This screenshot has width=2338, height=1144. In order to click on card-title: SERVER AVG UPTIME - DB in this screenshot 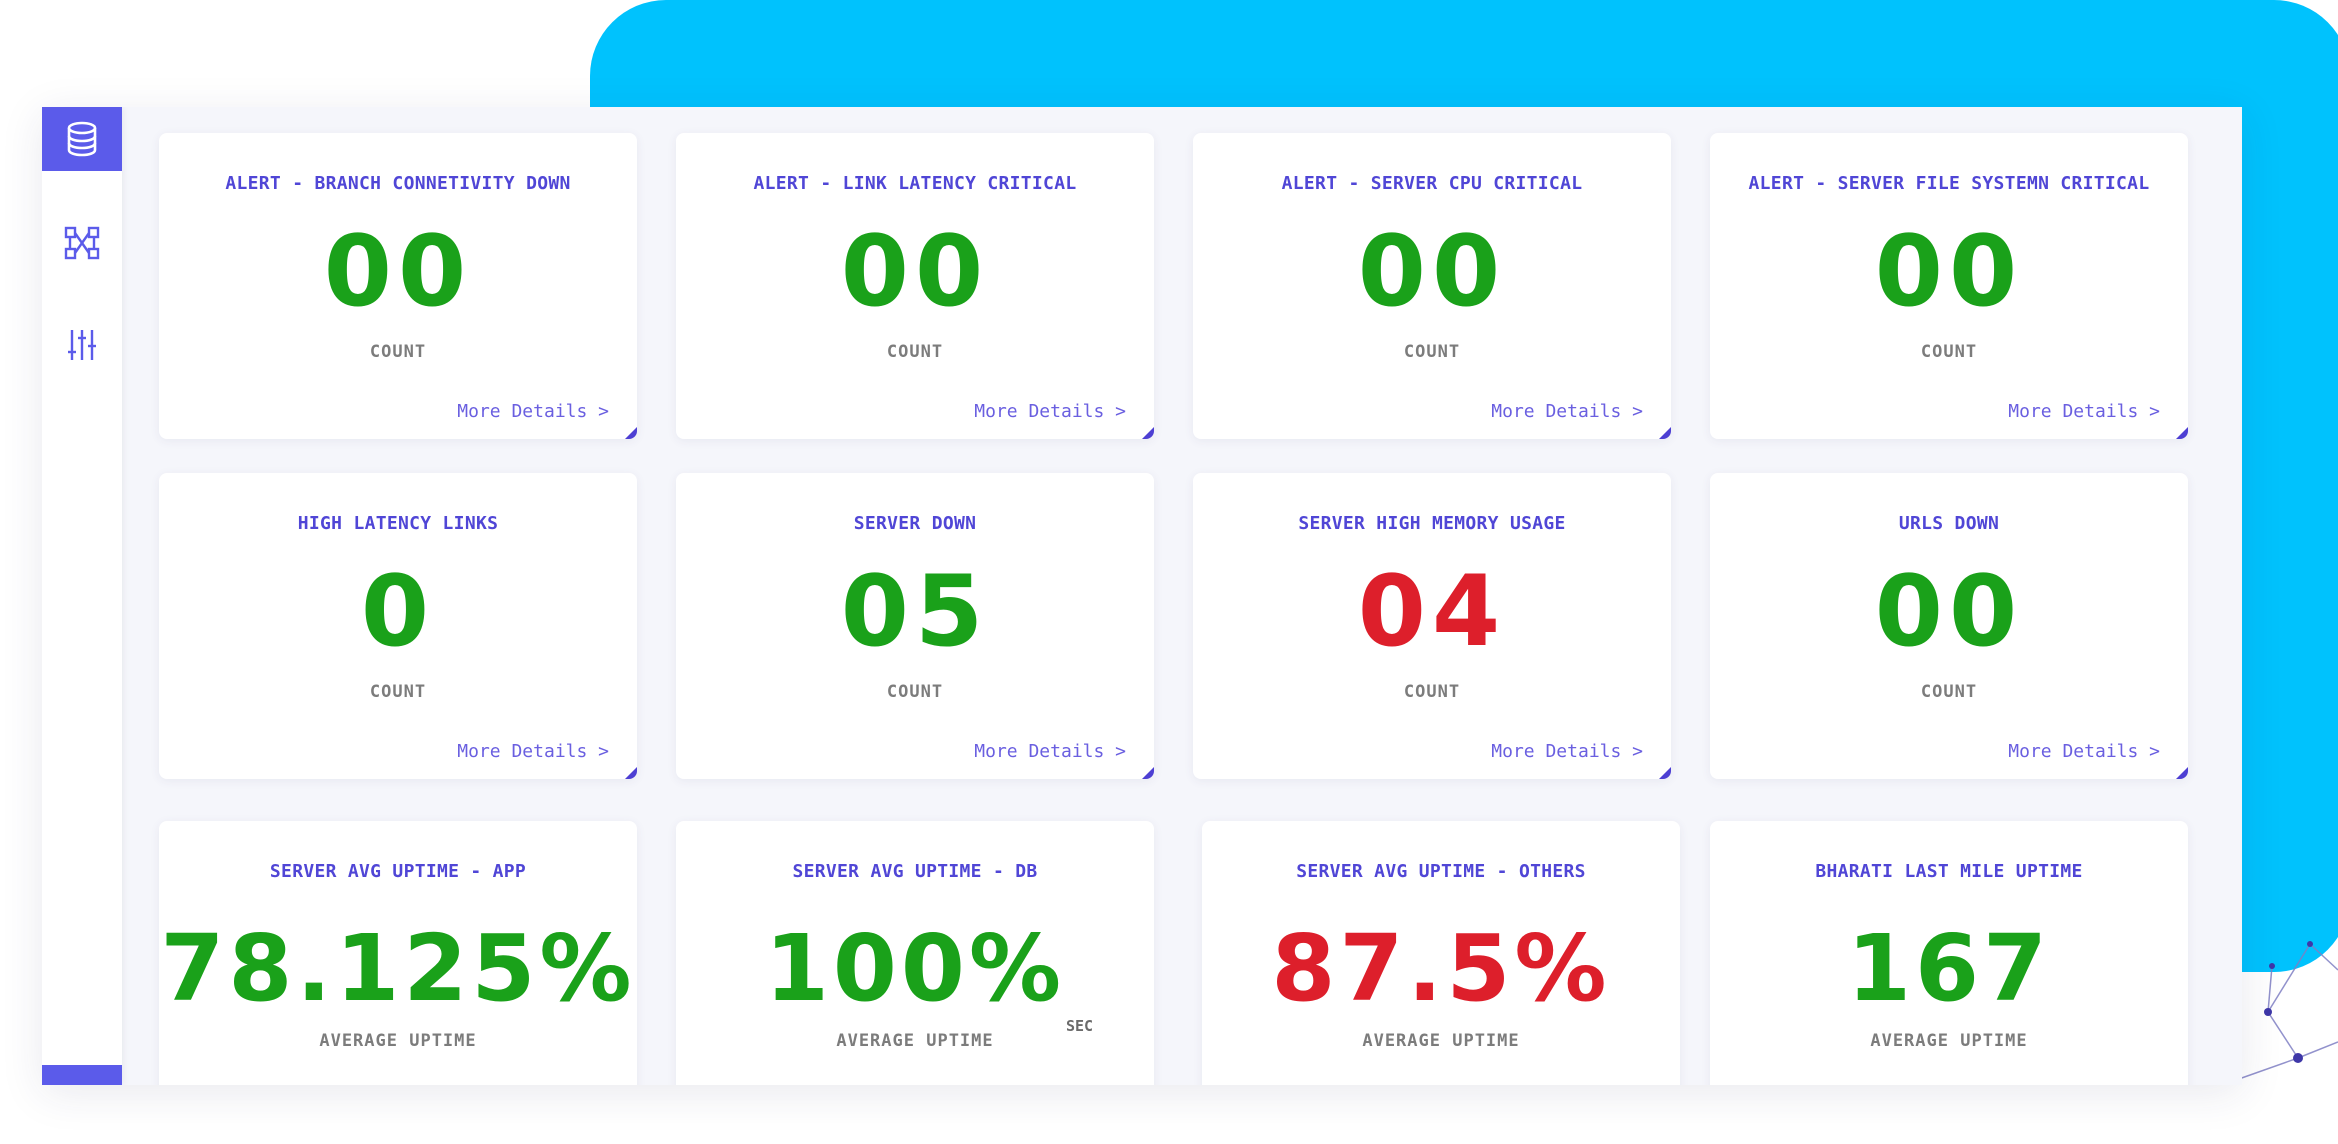, I will do `click(915, 871)`.